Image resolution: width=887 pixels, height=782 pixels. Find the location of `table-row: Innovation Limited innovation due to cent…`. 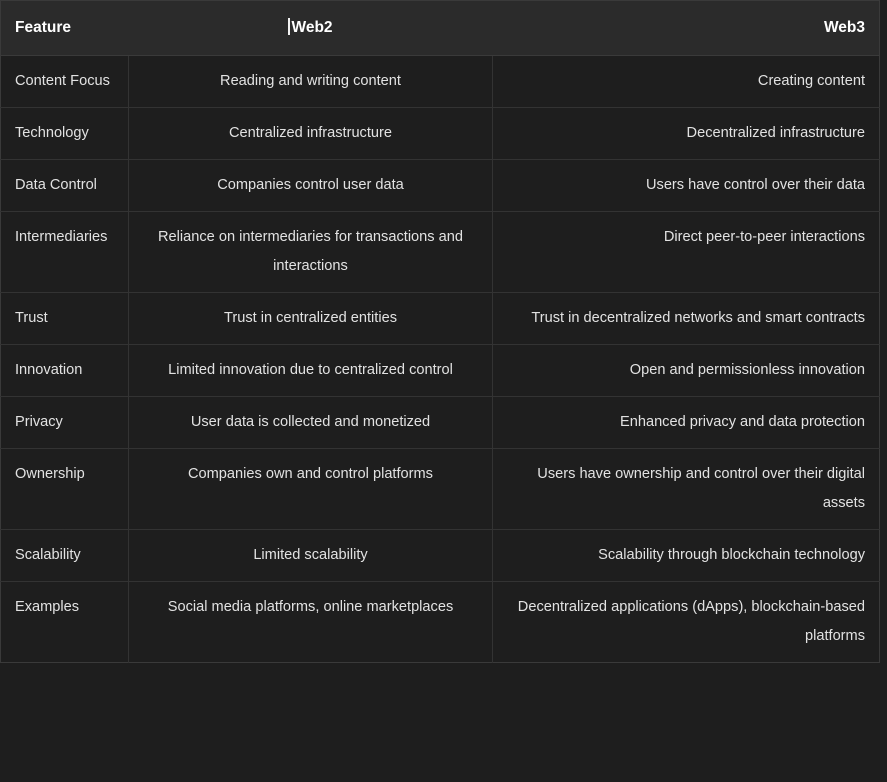

table-row: Innovation Limited innovation due to cent… is located at coordinates (440, 370).